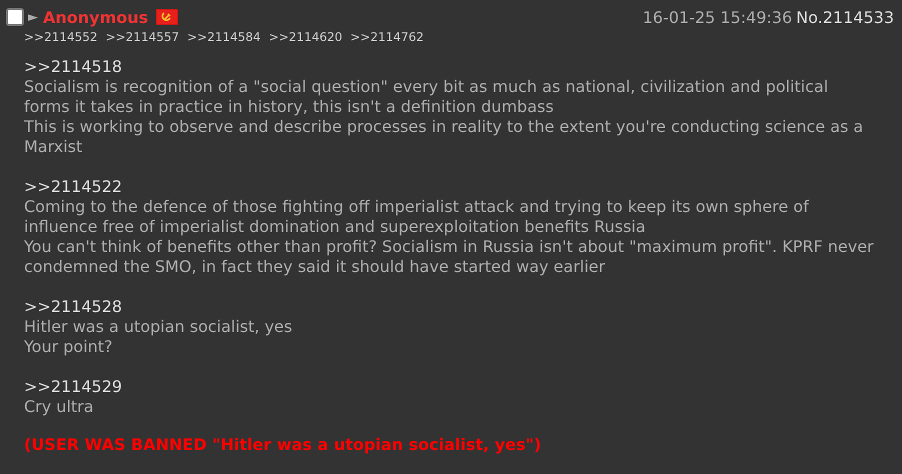  I want to click on select-checkbox, so click(15, 17).